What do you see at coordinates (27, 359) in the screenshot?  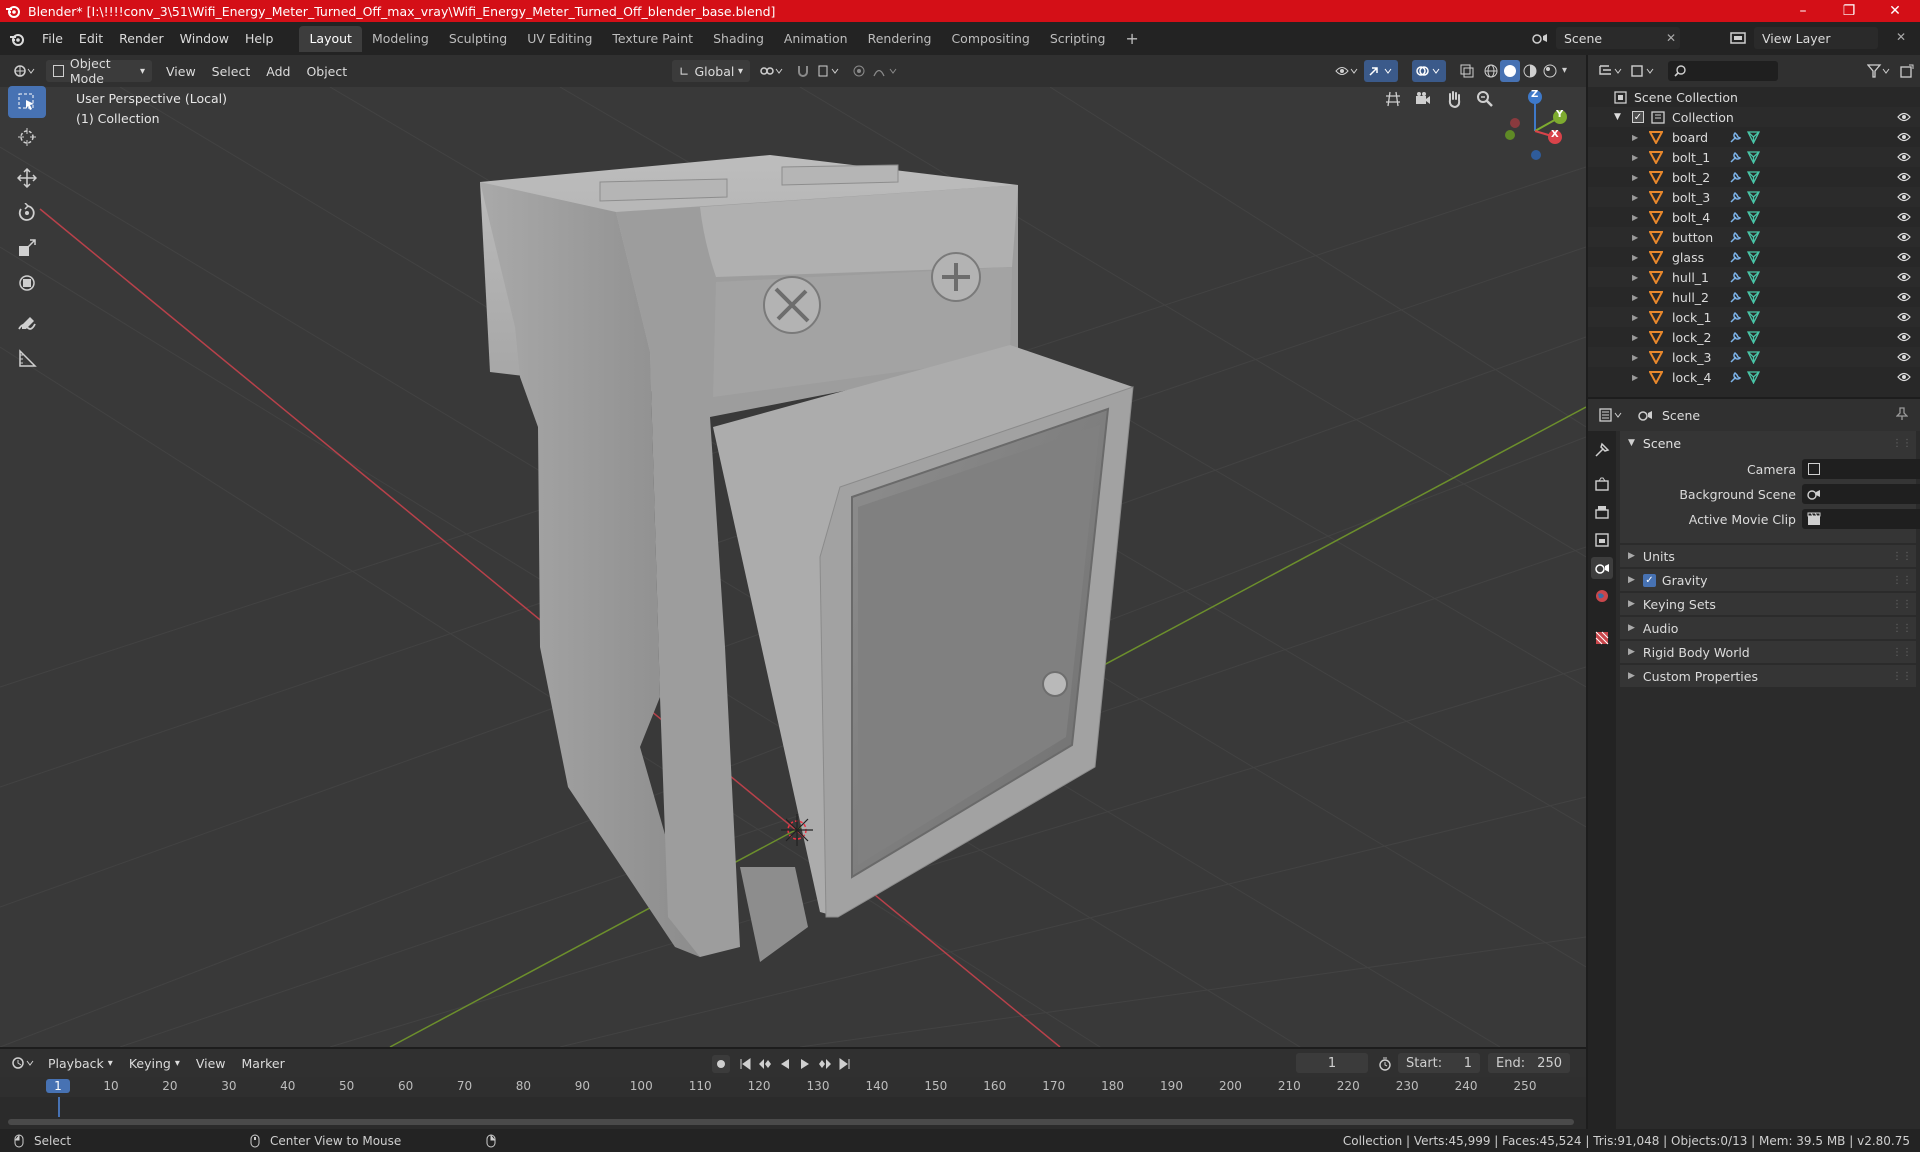 I see `measure-tool` at bounding box center [27, 359].